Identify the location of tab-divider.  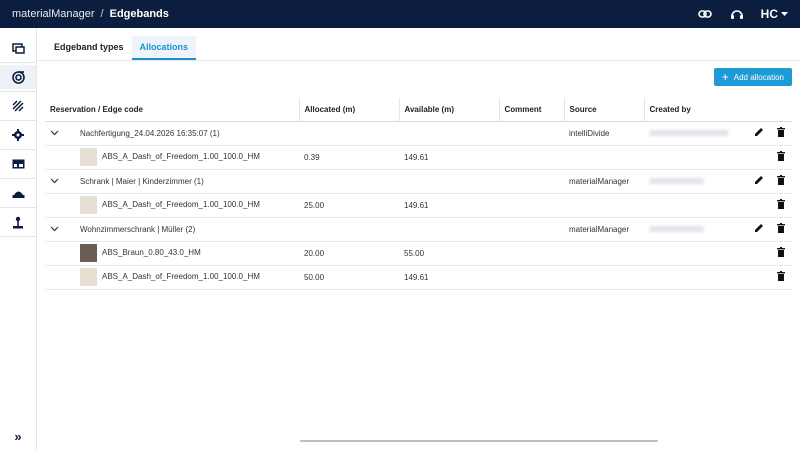
(419, 60).